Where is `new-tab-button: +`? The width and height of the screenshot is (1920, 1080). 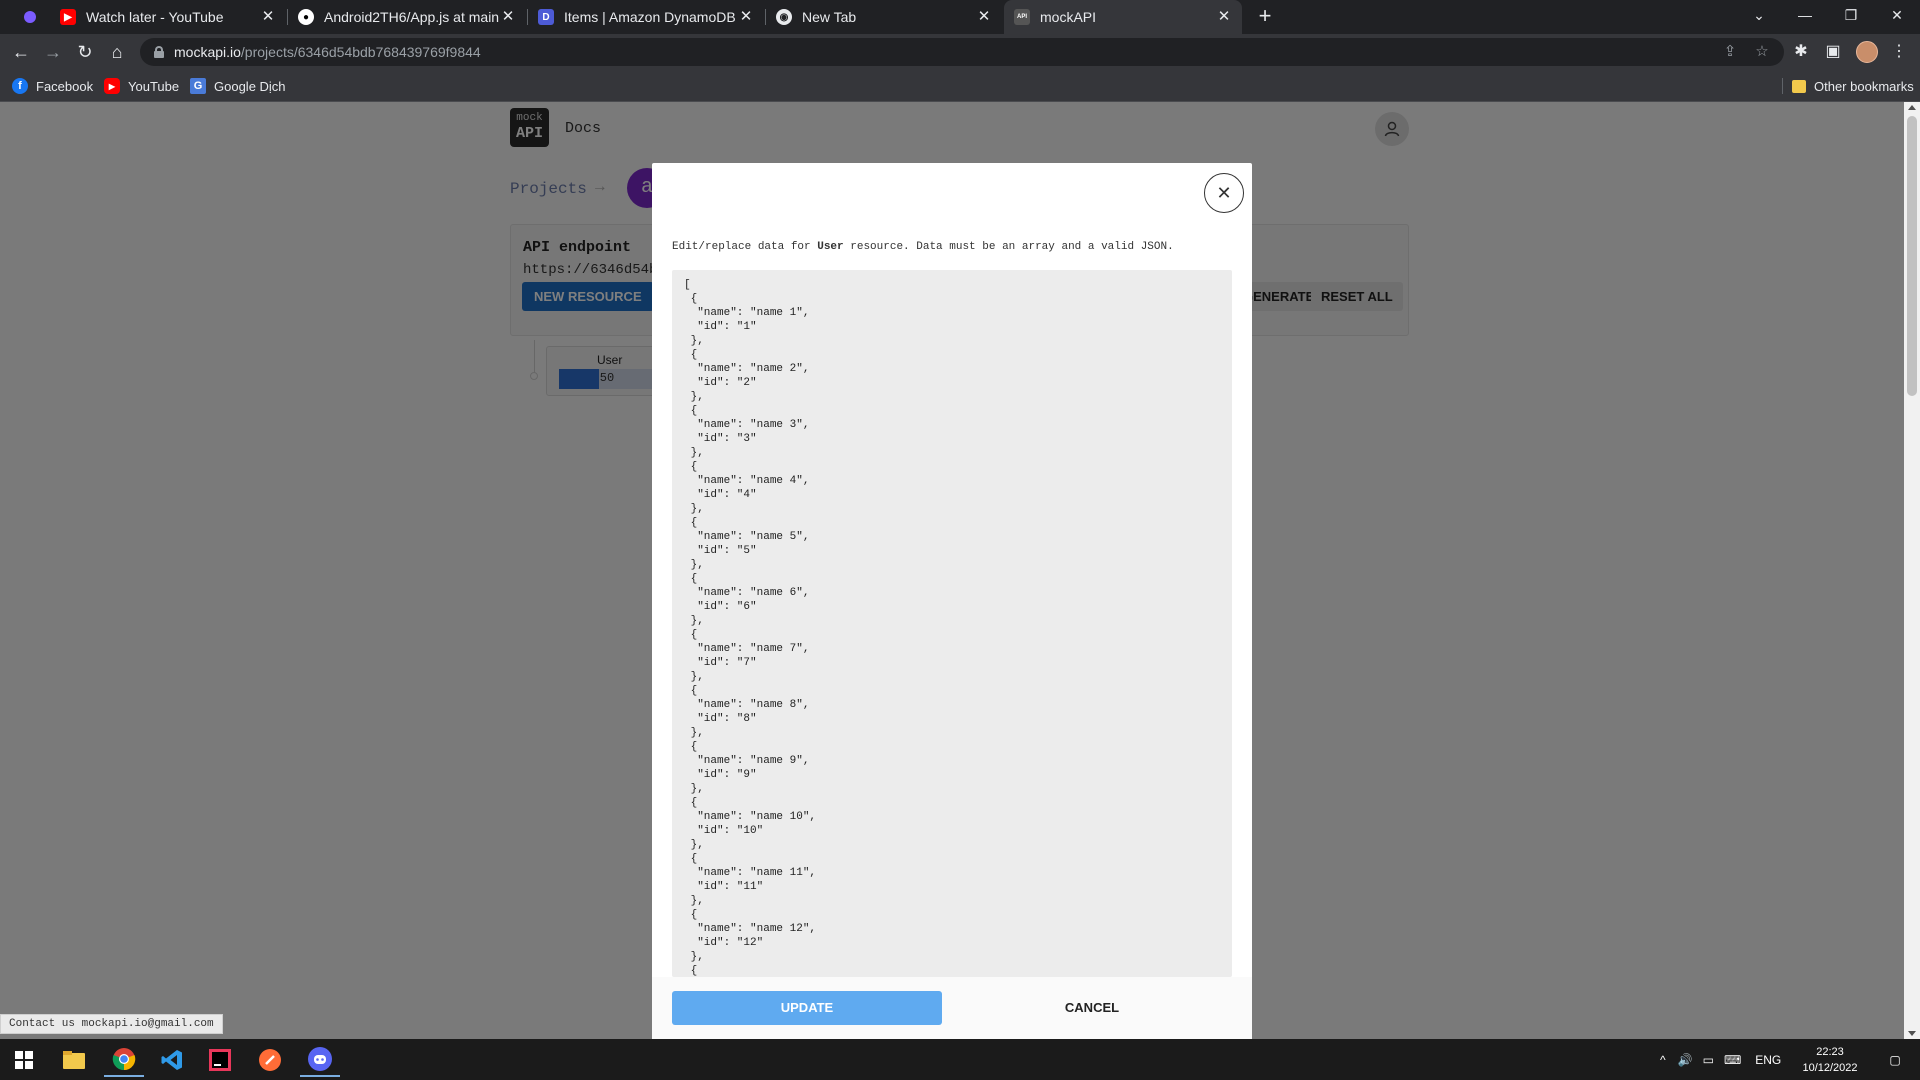
new-tab-button: + is located at coordinates (1265, 17).